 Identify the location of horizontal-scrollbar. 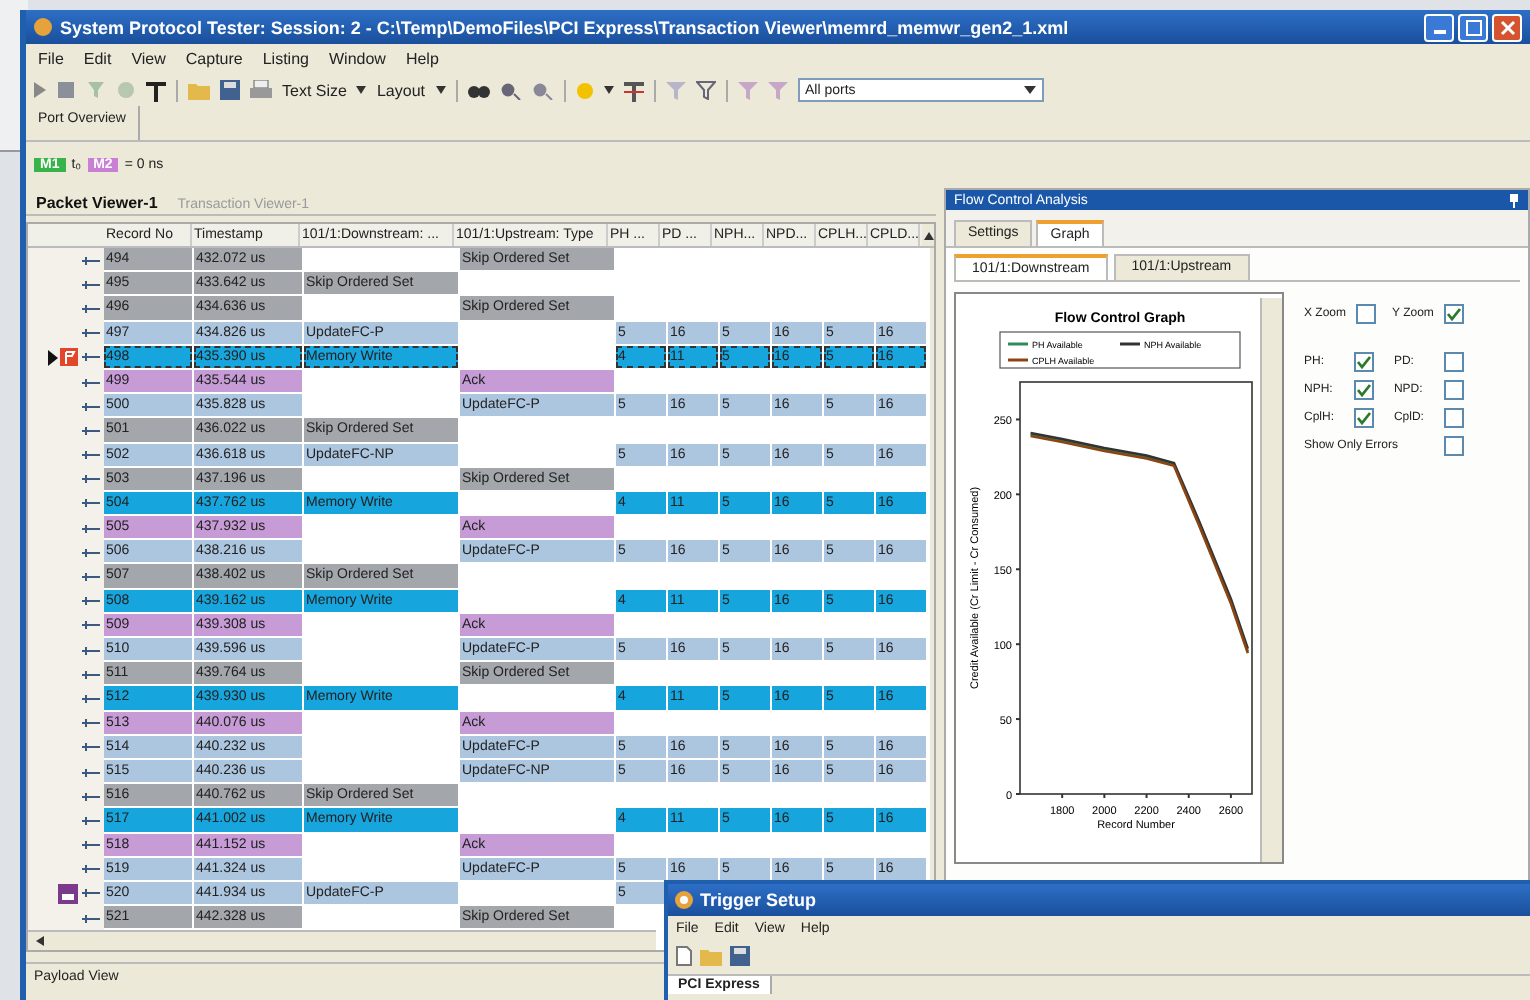
(342, 940).